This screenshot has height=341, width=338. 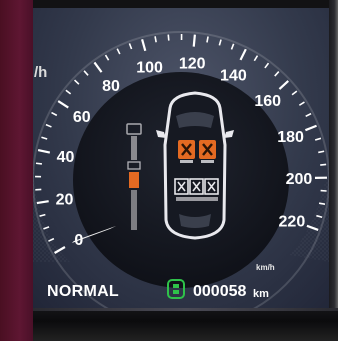 What do you see at coordinates (111, 86) in the screenshot?
I see `speed-label: 80` at bounding box center [111, 86].